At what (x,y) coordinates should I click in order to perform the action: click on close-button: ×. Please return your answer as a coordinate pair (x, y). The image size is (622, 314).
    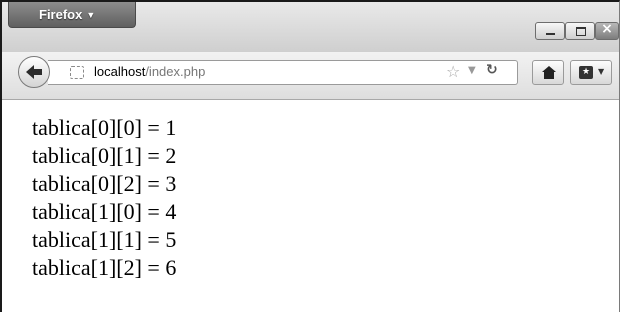
    Looking at the image, I should click on (607, 30).